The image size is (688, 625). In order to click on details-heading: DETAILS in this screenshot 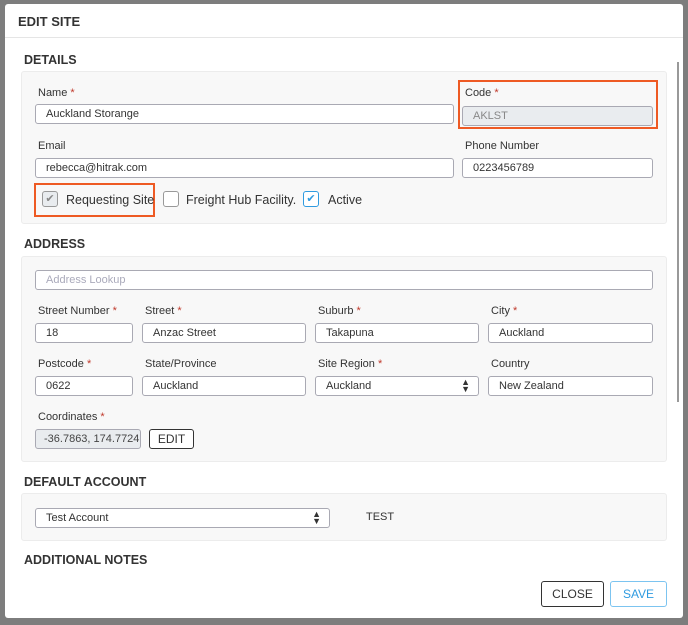, I will do `click(50, 60)`.